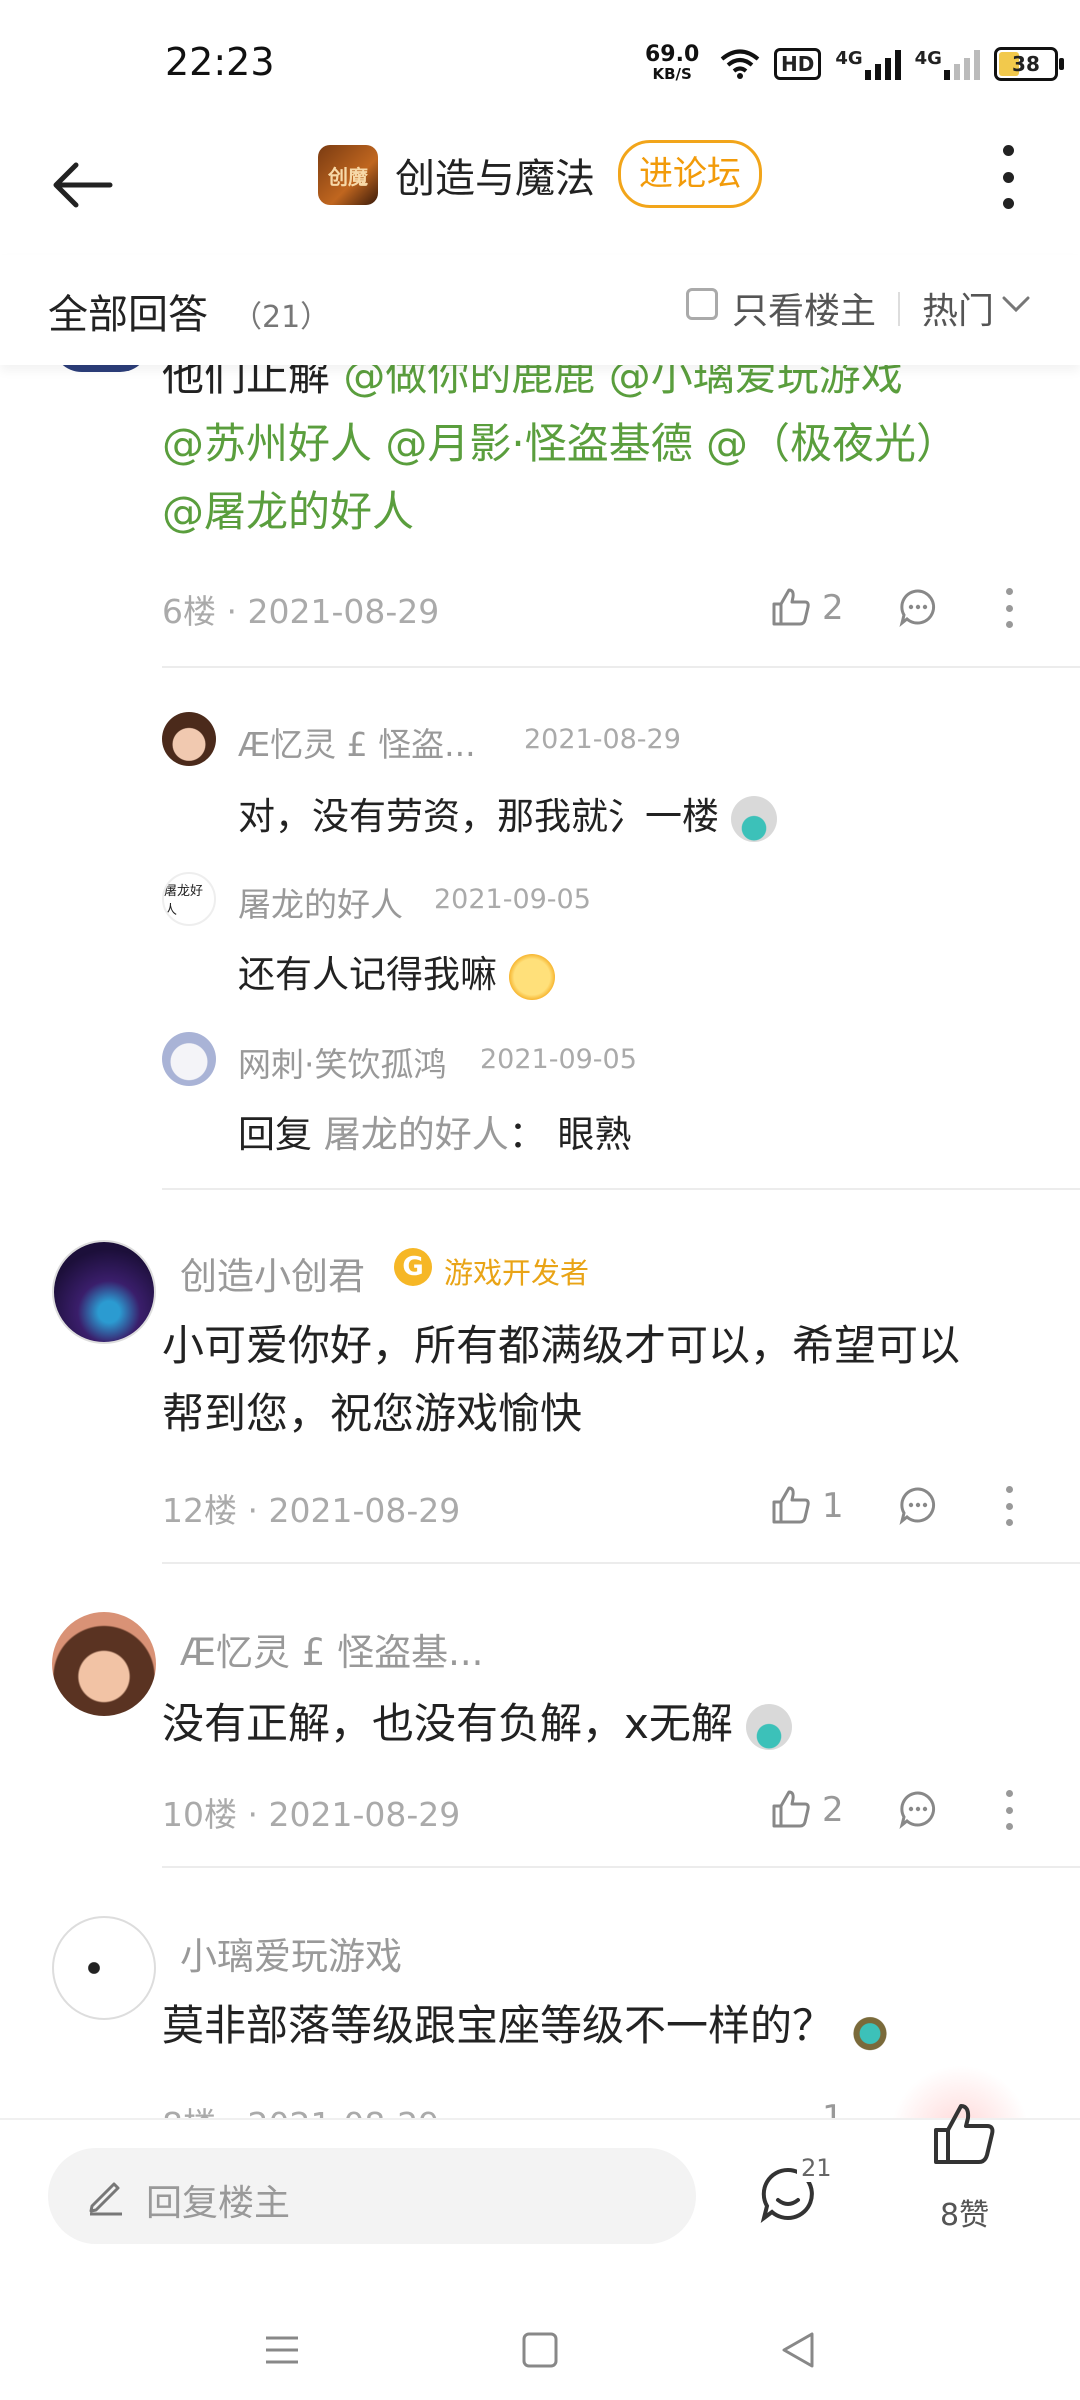 Image resolution: width=1080 pixels, height=2400 pixels. I want to click on mention-link: @屠龙的好人, so click(602, 512).